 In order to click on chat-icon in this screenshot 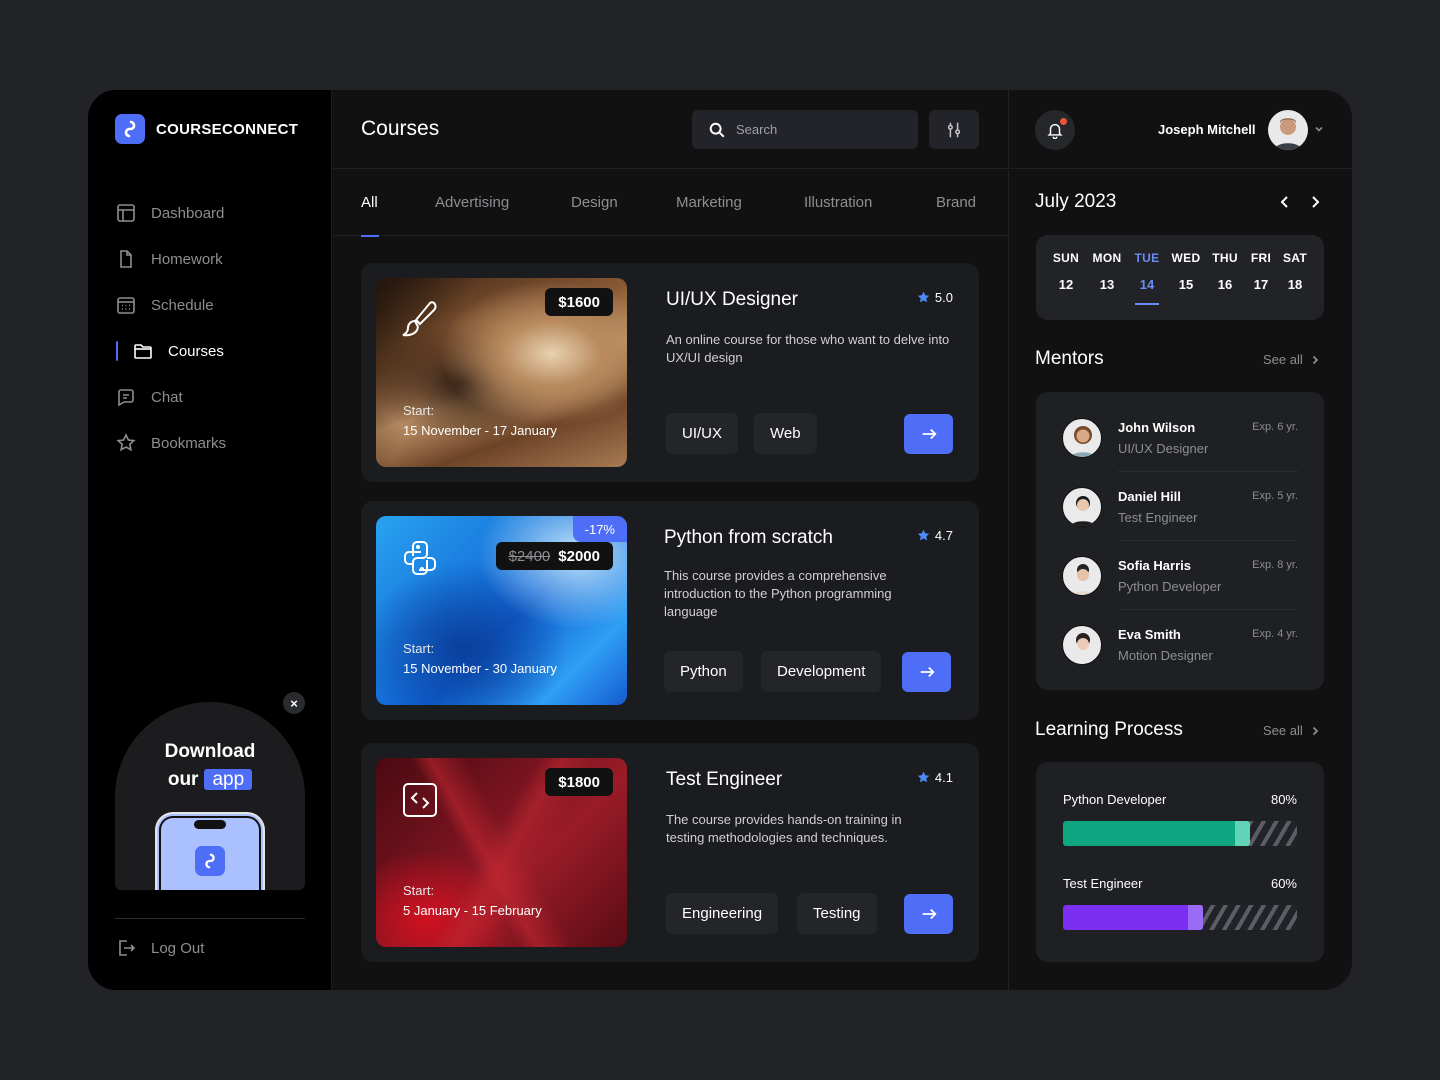, I will do `click(126, 398)`.